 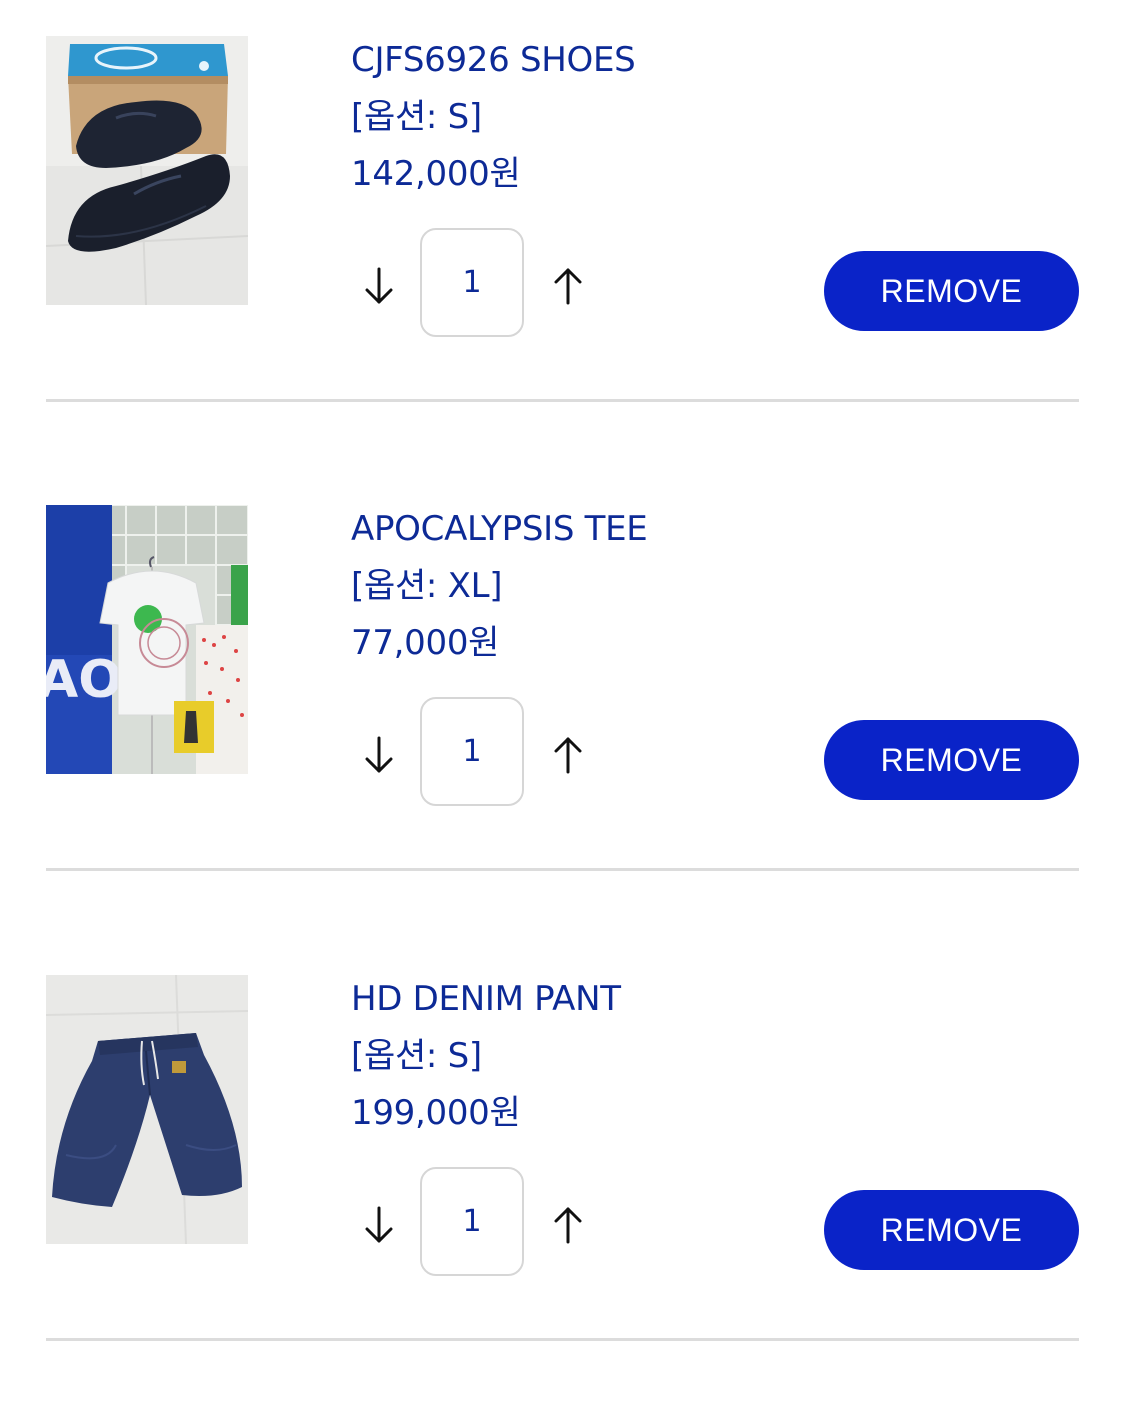 I want to click on svg-text: AO, so click(x=84, y=680).